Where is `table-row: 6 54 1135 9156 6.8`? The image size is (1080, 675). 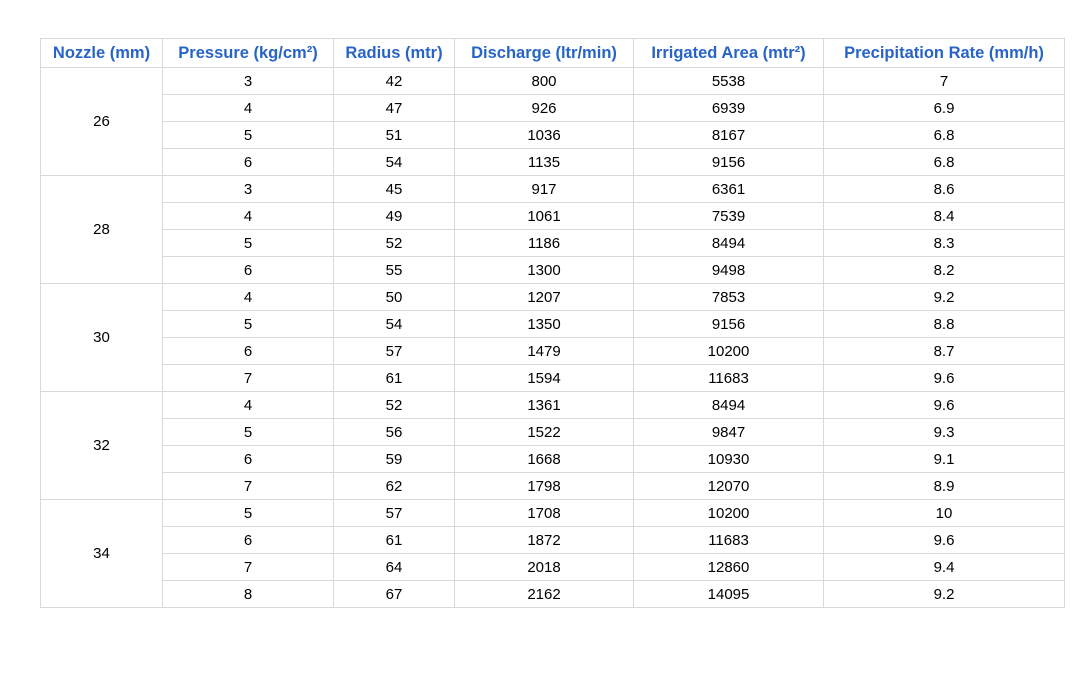
table-row: 6 54 1135 9156 6.8 is located at coordinates (553, 162).